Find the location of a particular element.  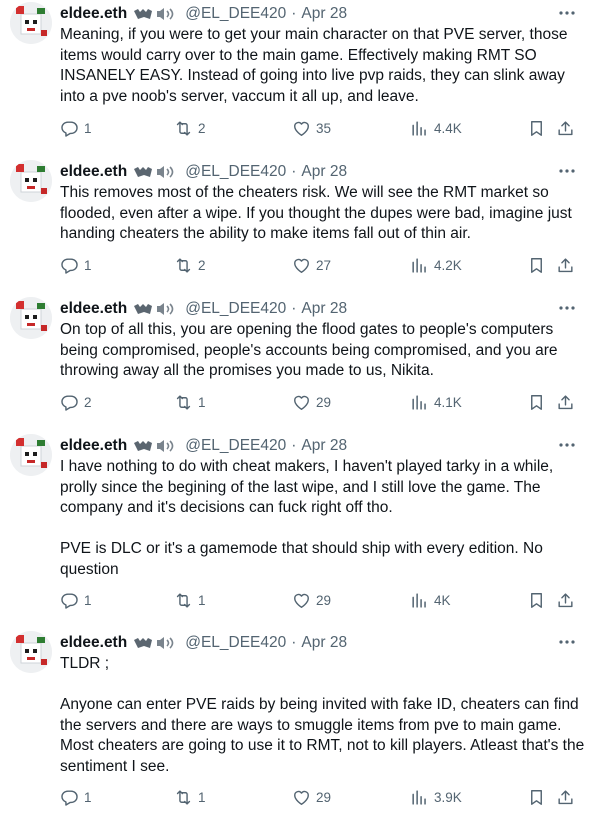

like-button: 35 is located at coordinates (311, 128).